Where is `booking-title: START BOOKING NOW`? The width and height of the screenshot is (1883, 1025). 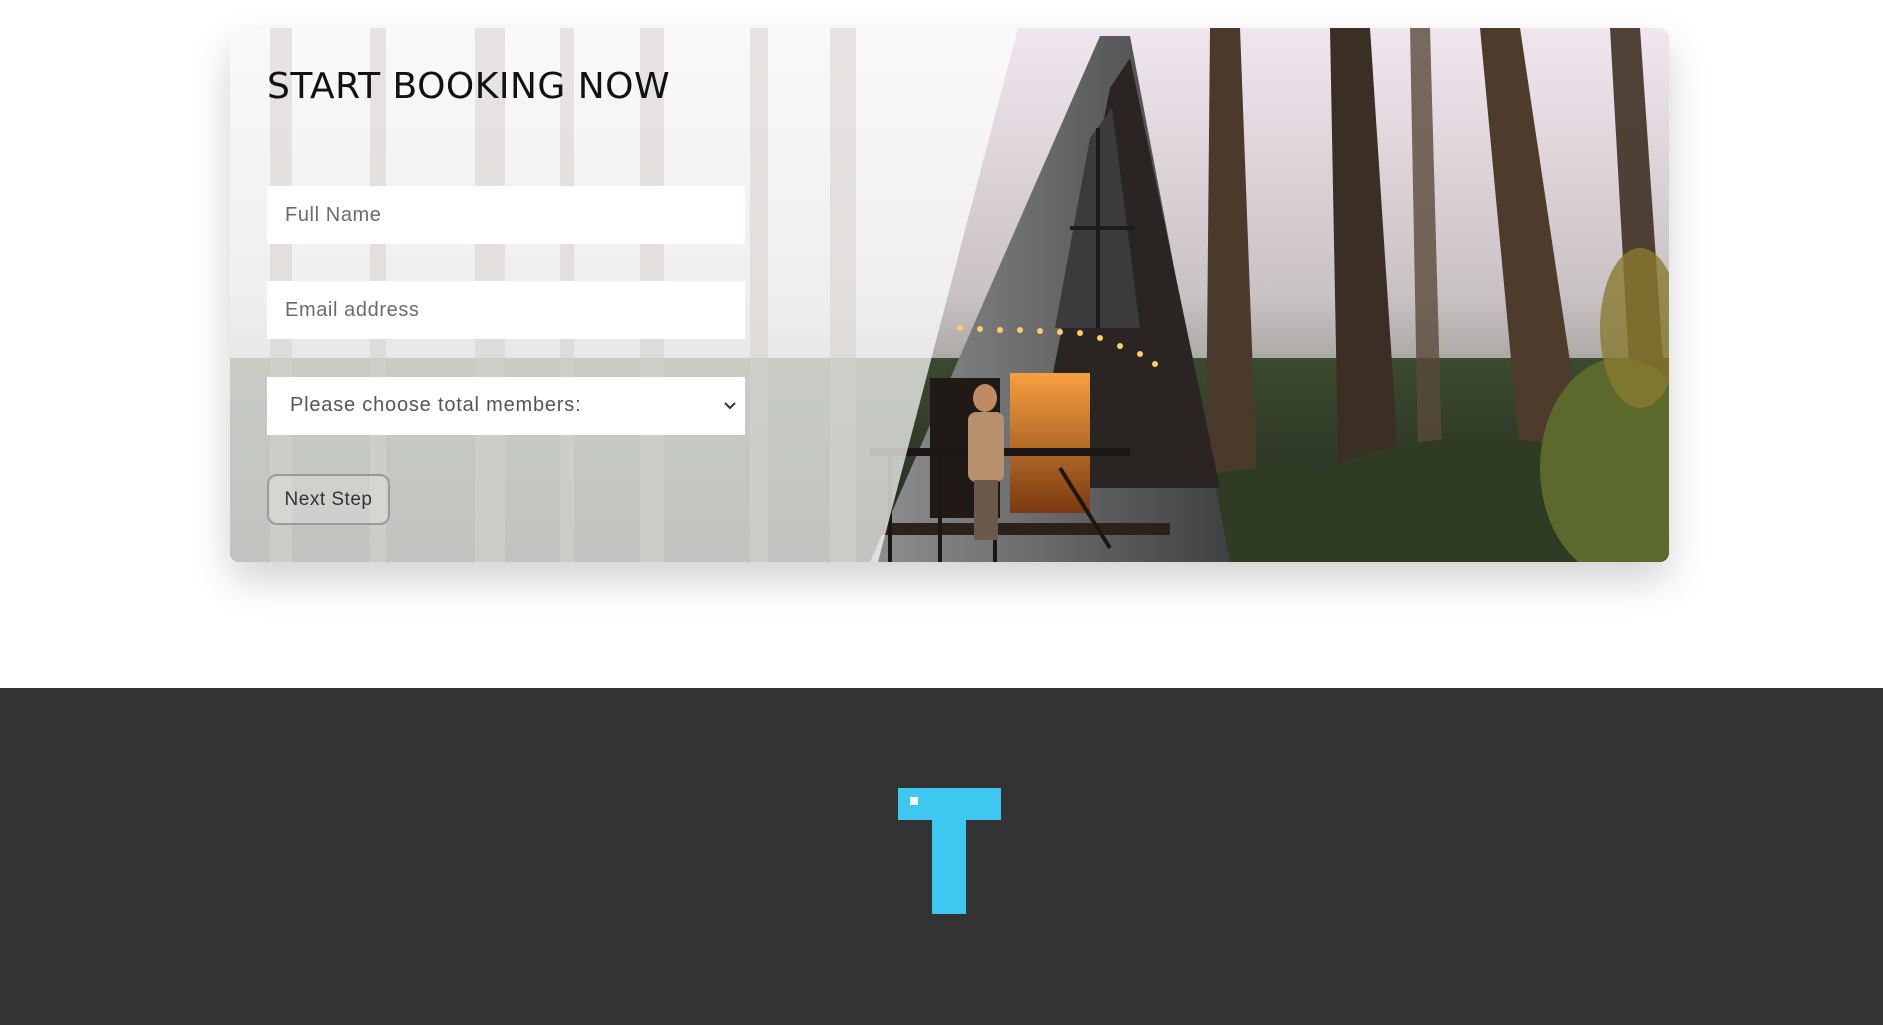 booking-title: START BOOKING NOW is located at coordinates (469, 86).